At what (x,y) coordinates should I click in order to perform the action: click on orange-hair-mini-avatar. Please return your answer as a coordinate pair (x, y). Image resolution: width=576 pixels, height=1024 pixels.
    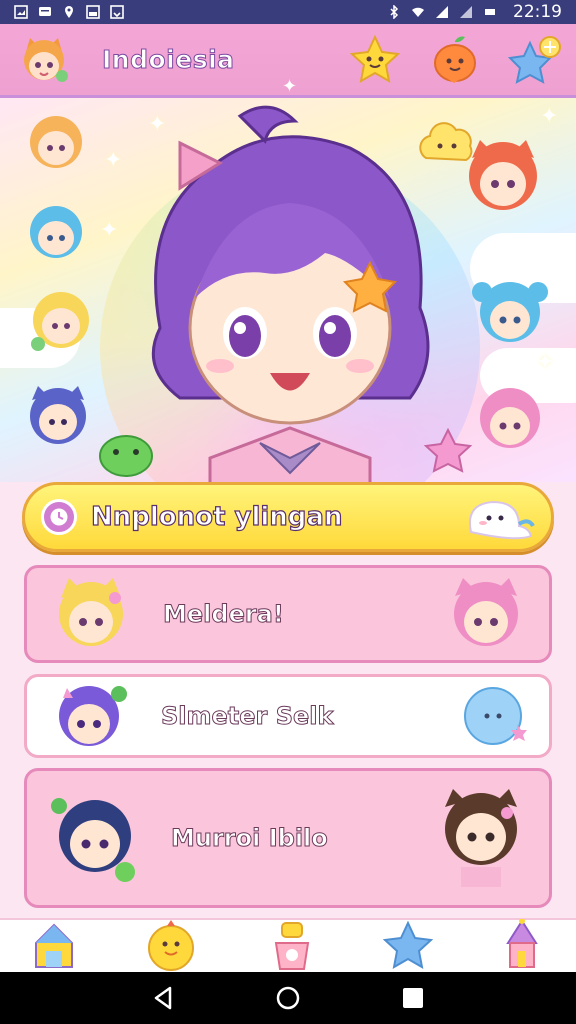
    Looking at the image, I should click on (56, 142).